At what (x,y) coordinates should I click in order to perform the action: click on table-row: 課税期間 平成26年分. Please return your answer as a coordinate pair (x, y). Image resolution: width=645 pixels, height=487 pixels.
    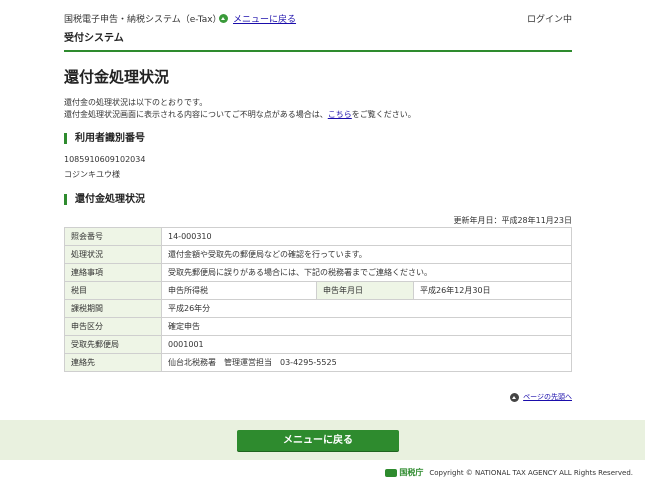
    Looking at the image, I should click on (318, 308).